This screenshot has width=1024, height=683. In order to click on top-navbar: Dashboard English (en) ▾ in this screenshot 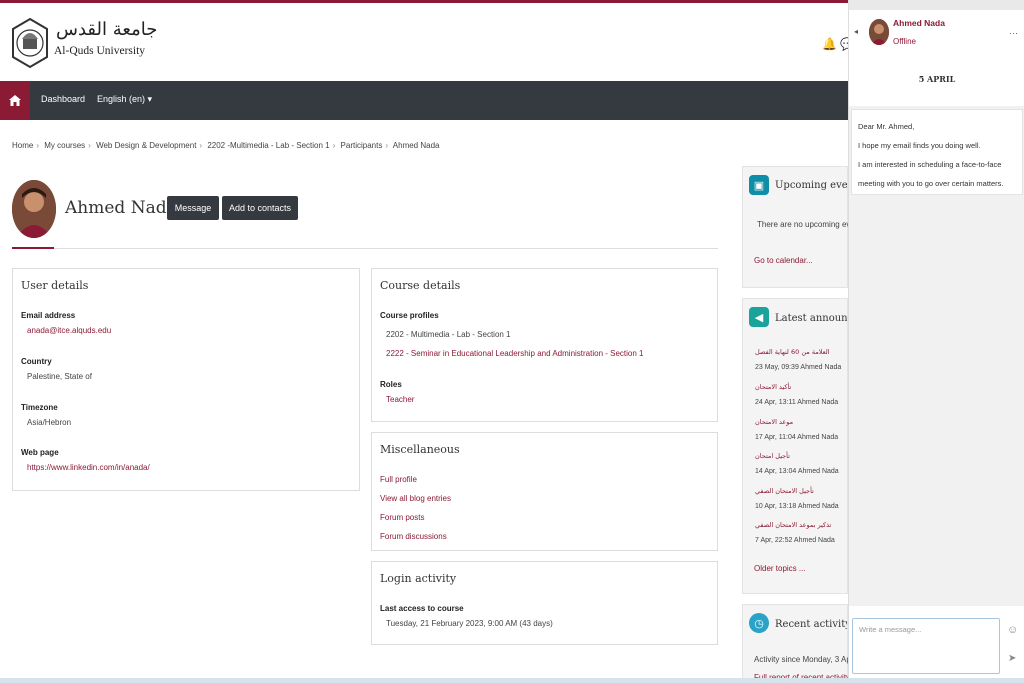, I will do `click(424, 100)`.